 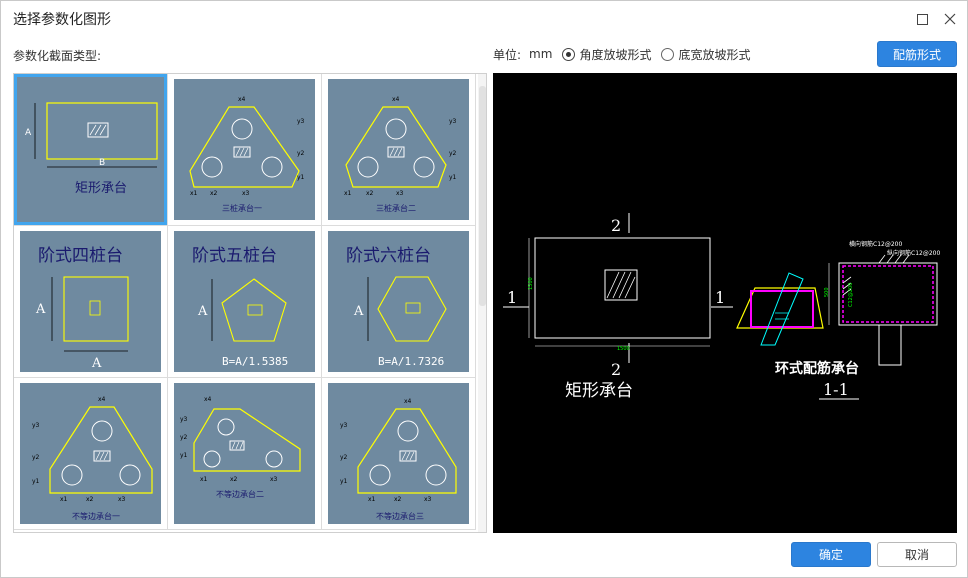 I want to click on preview-shape-label: 矩形承台, so click(x=599, y=391).